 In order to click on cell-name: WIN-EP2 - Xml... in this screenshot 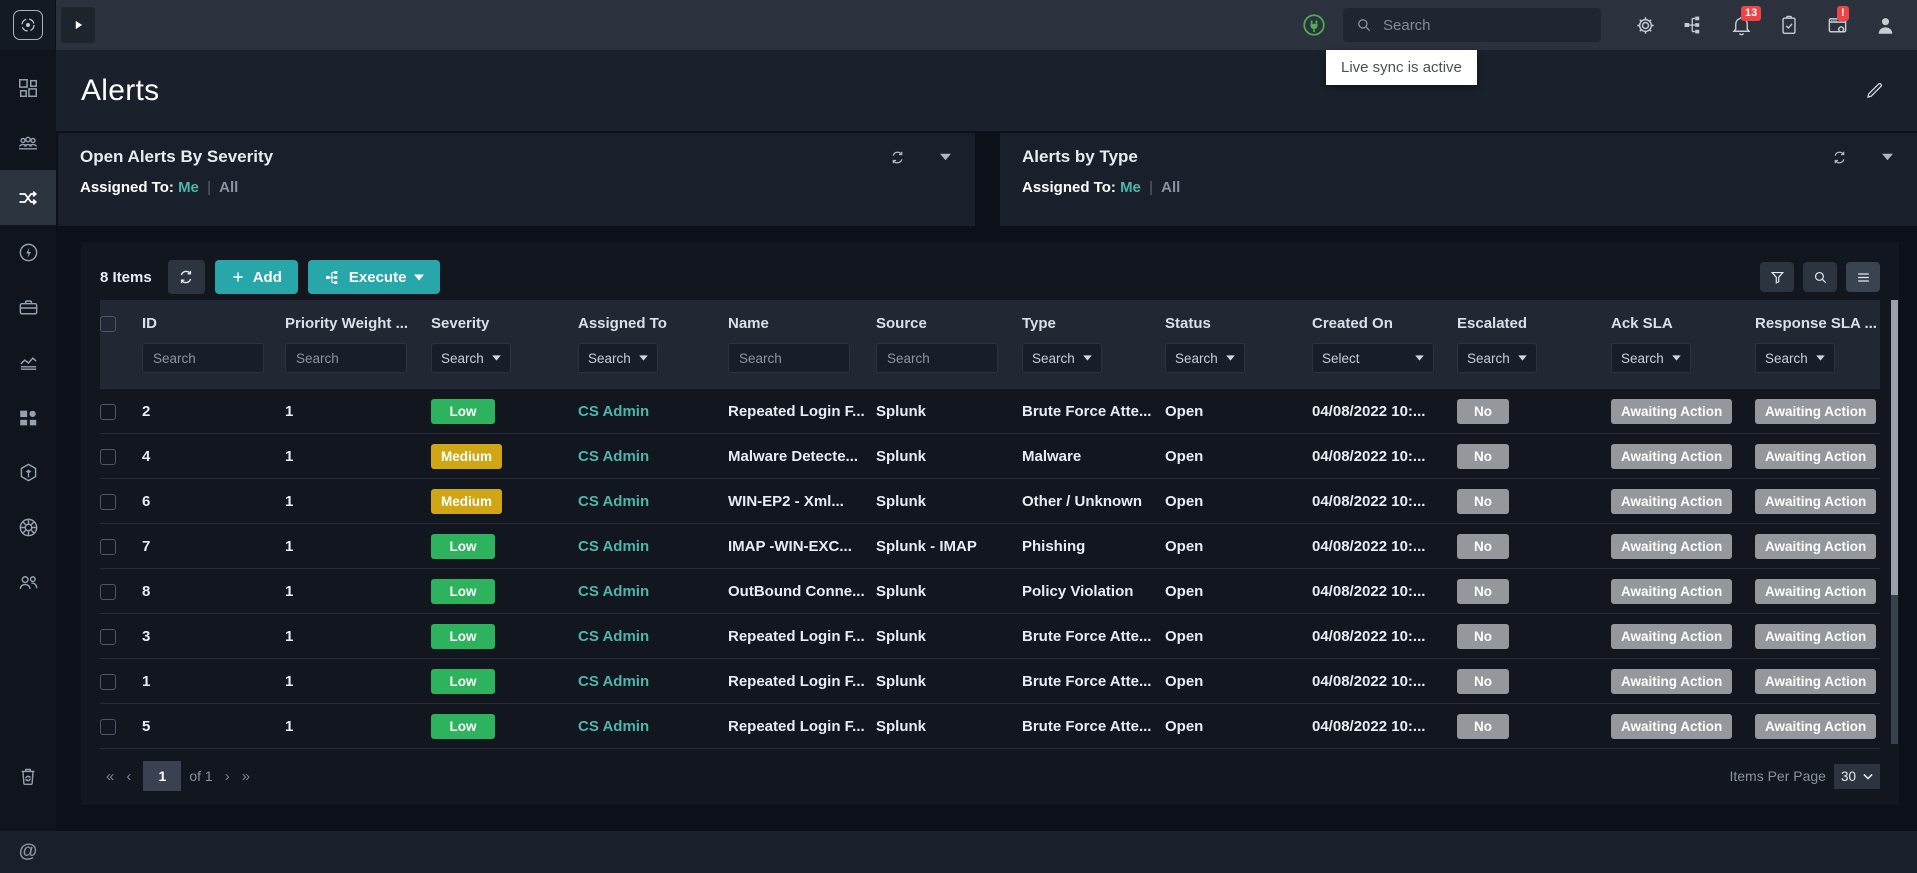, I will do `click(802, 501)`.